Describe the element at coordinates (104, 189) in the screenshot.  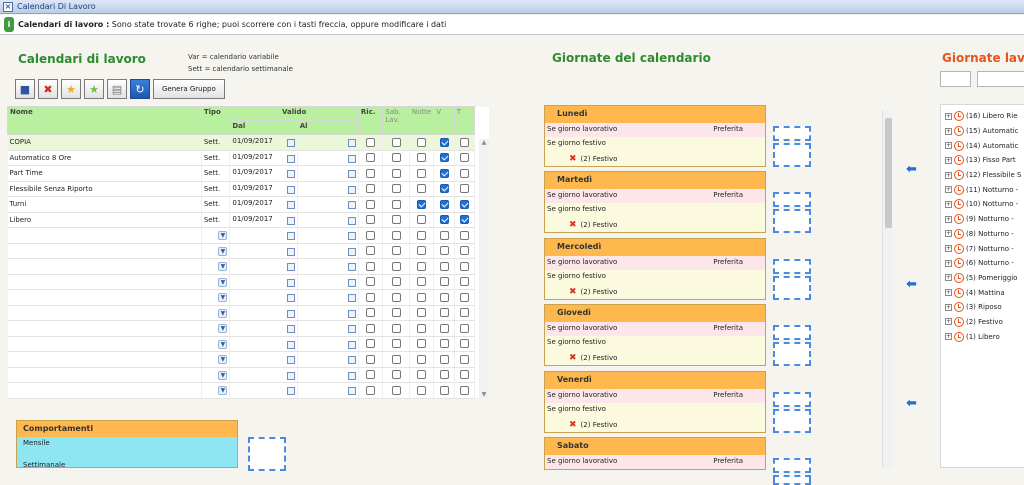
I see `cell-nome: Flessibile Senza Riporto` at that location.